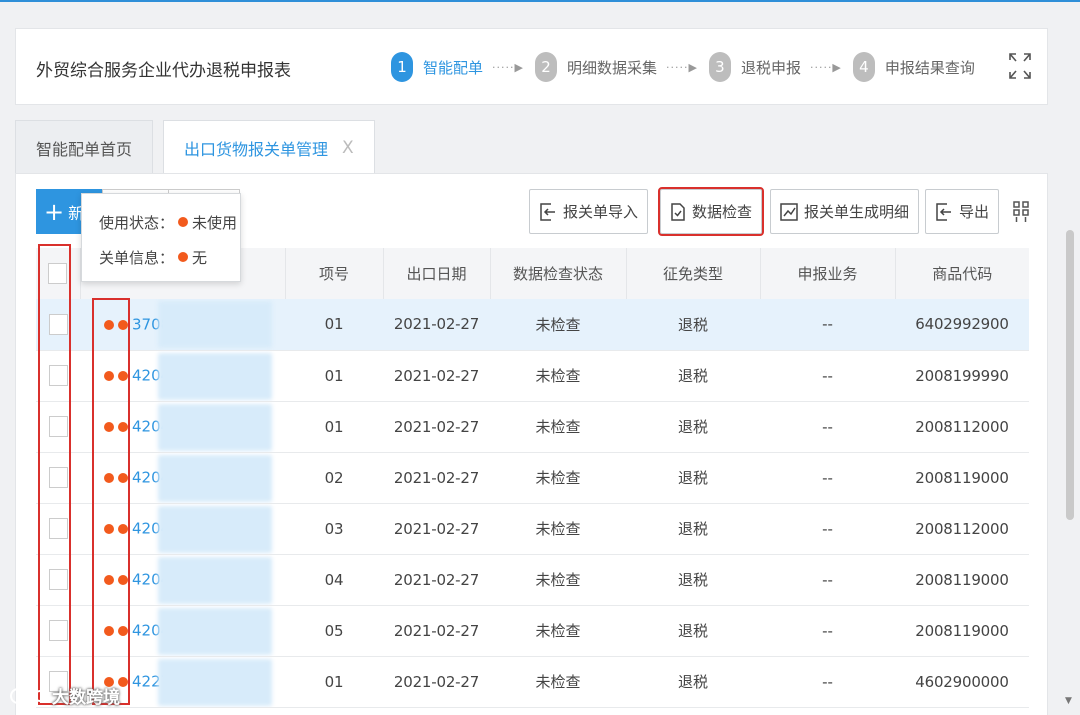 Image resolution: width=1080 pixels, height=715 pixels. What do you see at coordinates (163, 71) in the screenshot?
I see `page-title: 外贸综合服务企业代办退税申报表` at bounding box center [163, 71].